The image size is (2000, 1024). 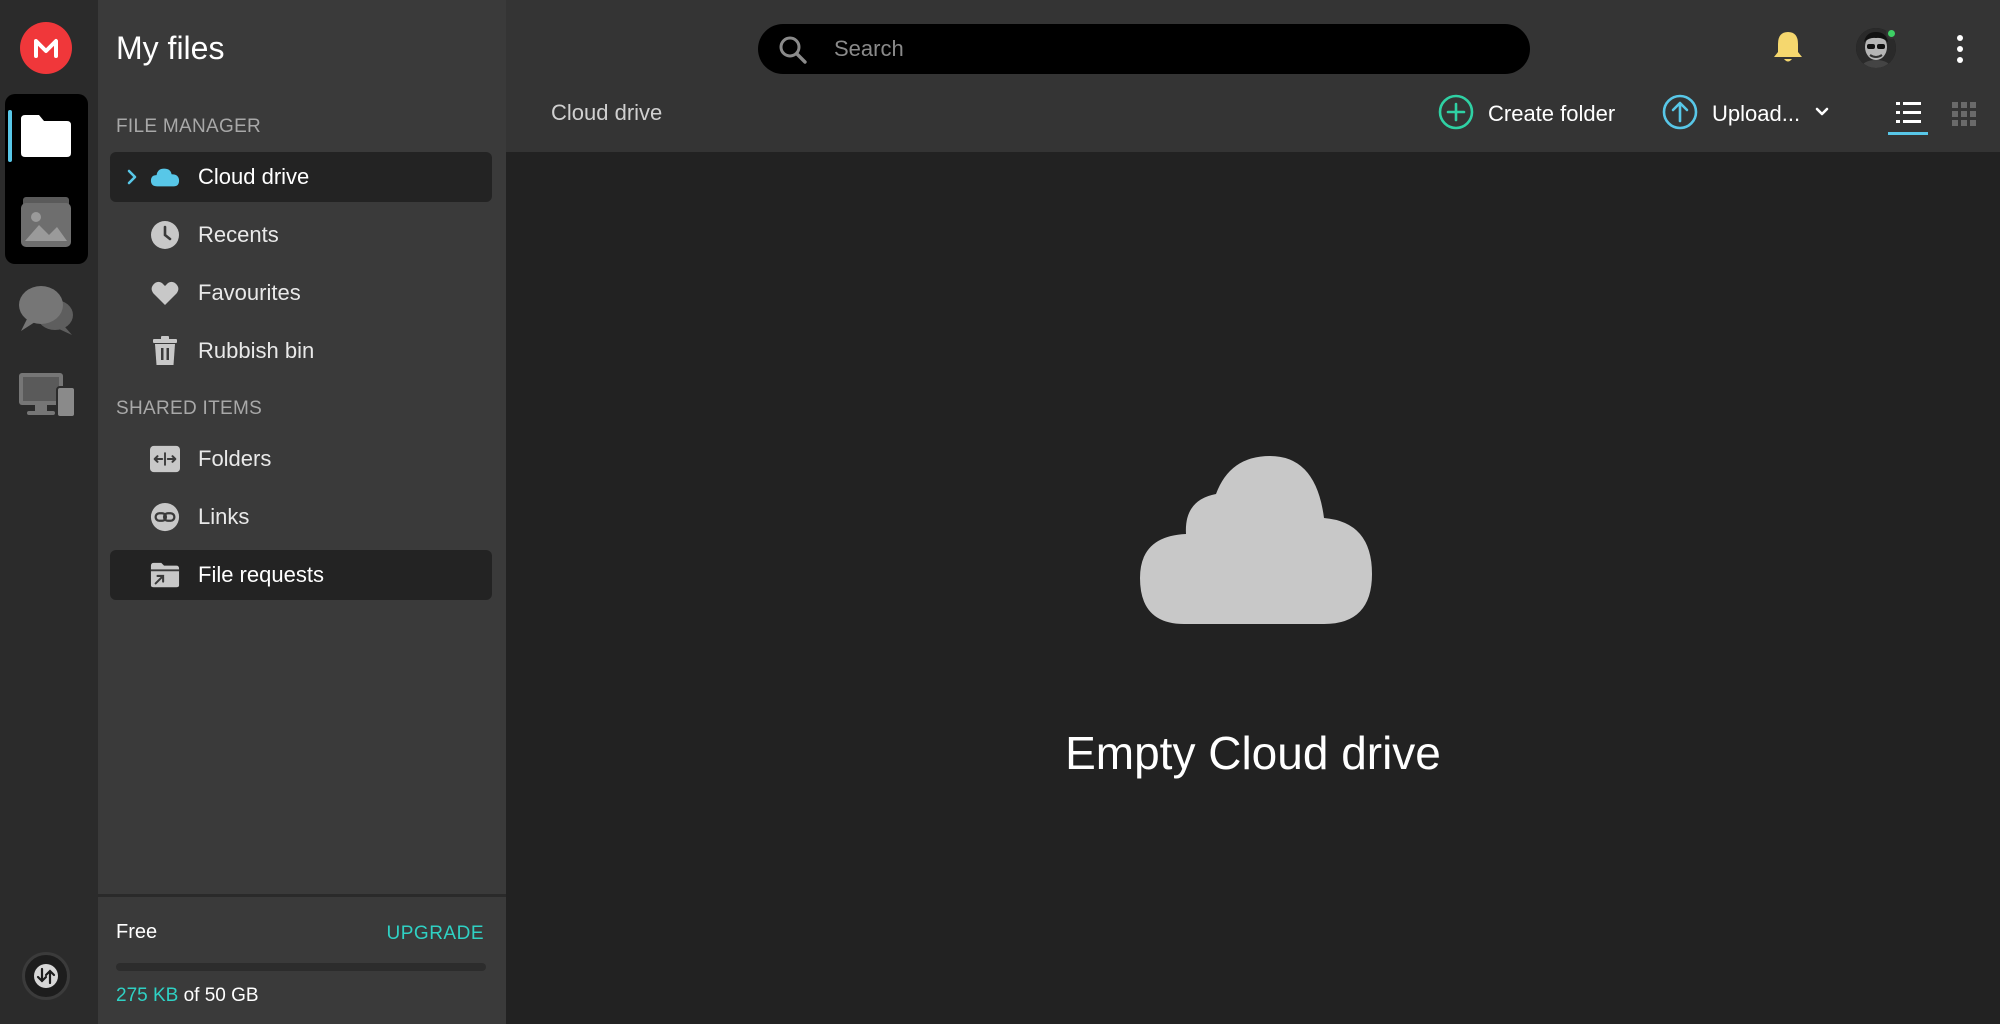 What do you see at coordinates (254, 176) in the screenshot?
I see `sidebar-item-label: Cloud drive` at bounding box center [254, 176].